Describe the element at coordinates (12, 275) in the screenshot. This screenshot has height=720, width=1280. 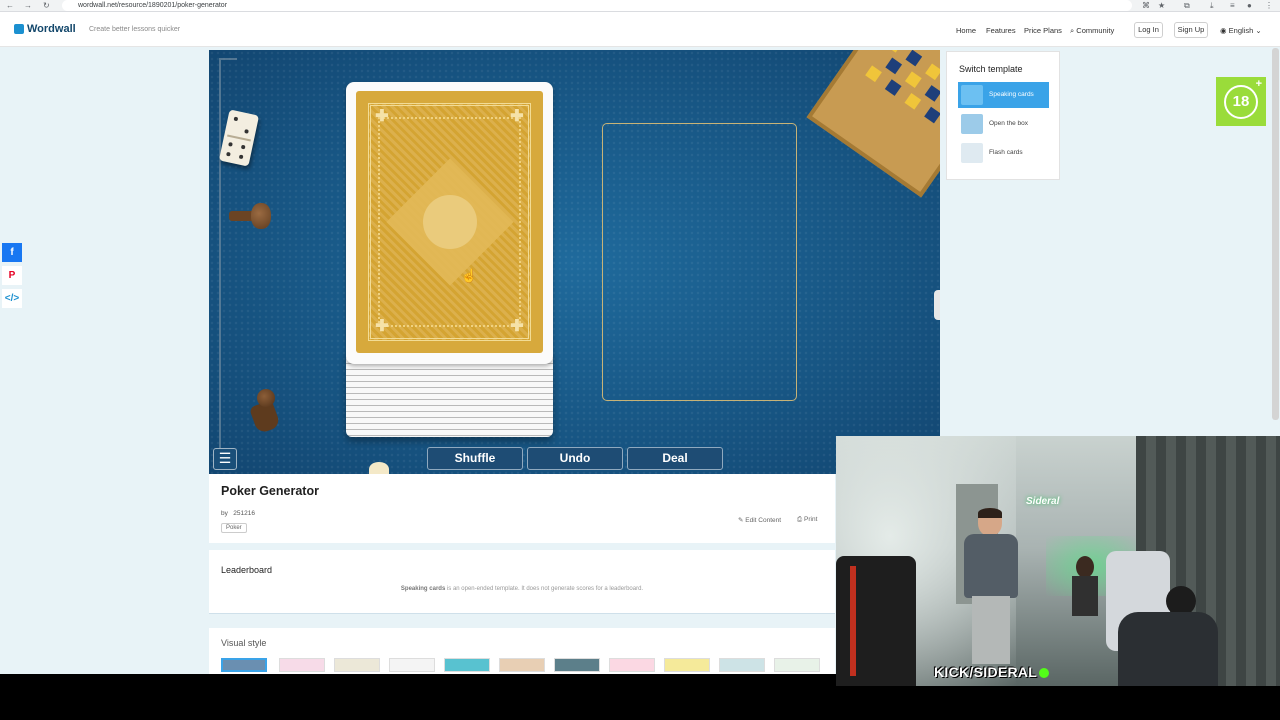
I see `pinterest-share-icon: P` at that location.